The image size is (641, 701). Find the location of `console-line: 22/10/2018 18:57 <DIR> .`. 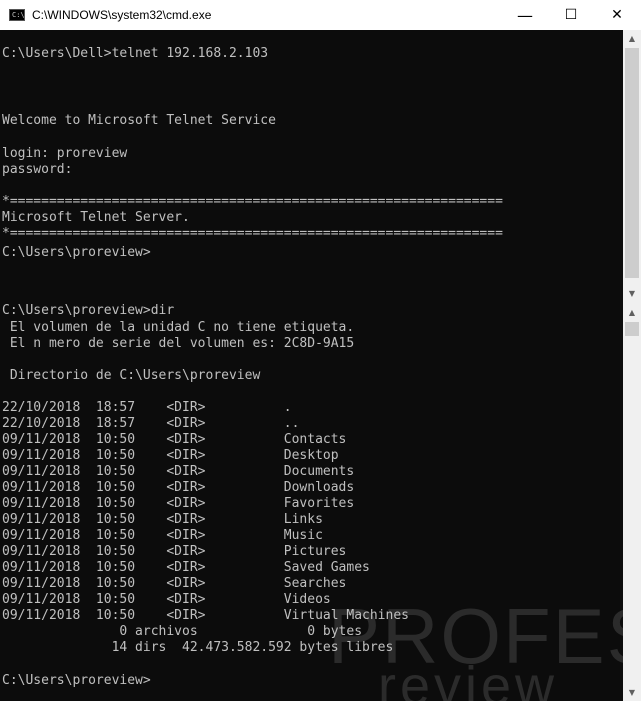

console-line: 22/10/2018 18:57 <DIR> . is located at coordinates (147, 407).